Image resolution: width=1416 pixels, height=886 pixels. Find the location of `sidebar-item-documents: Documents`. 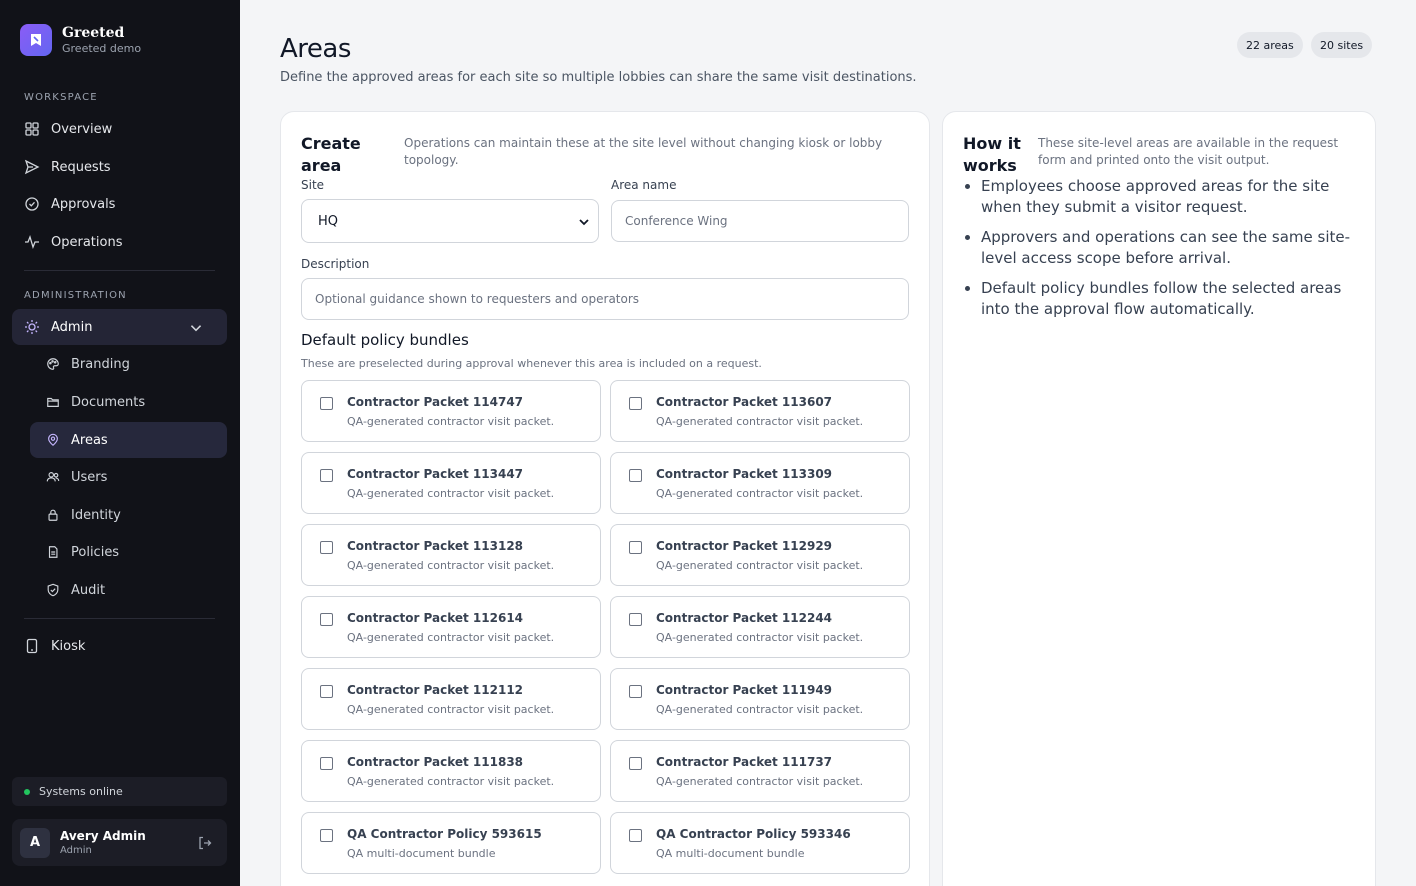

sidebar-item-documents: Documents is located at coordinates (128, 402).